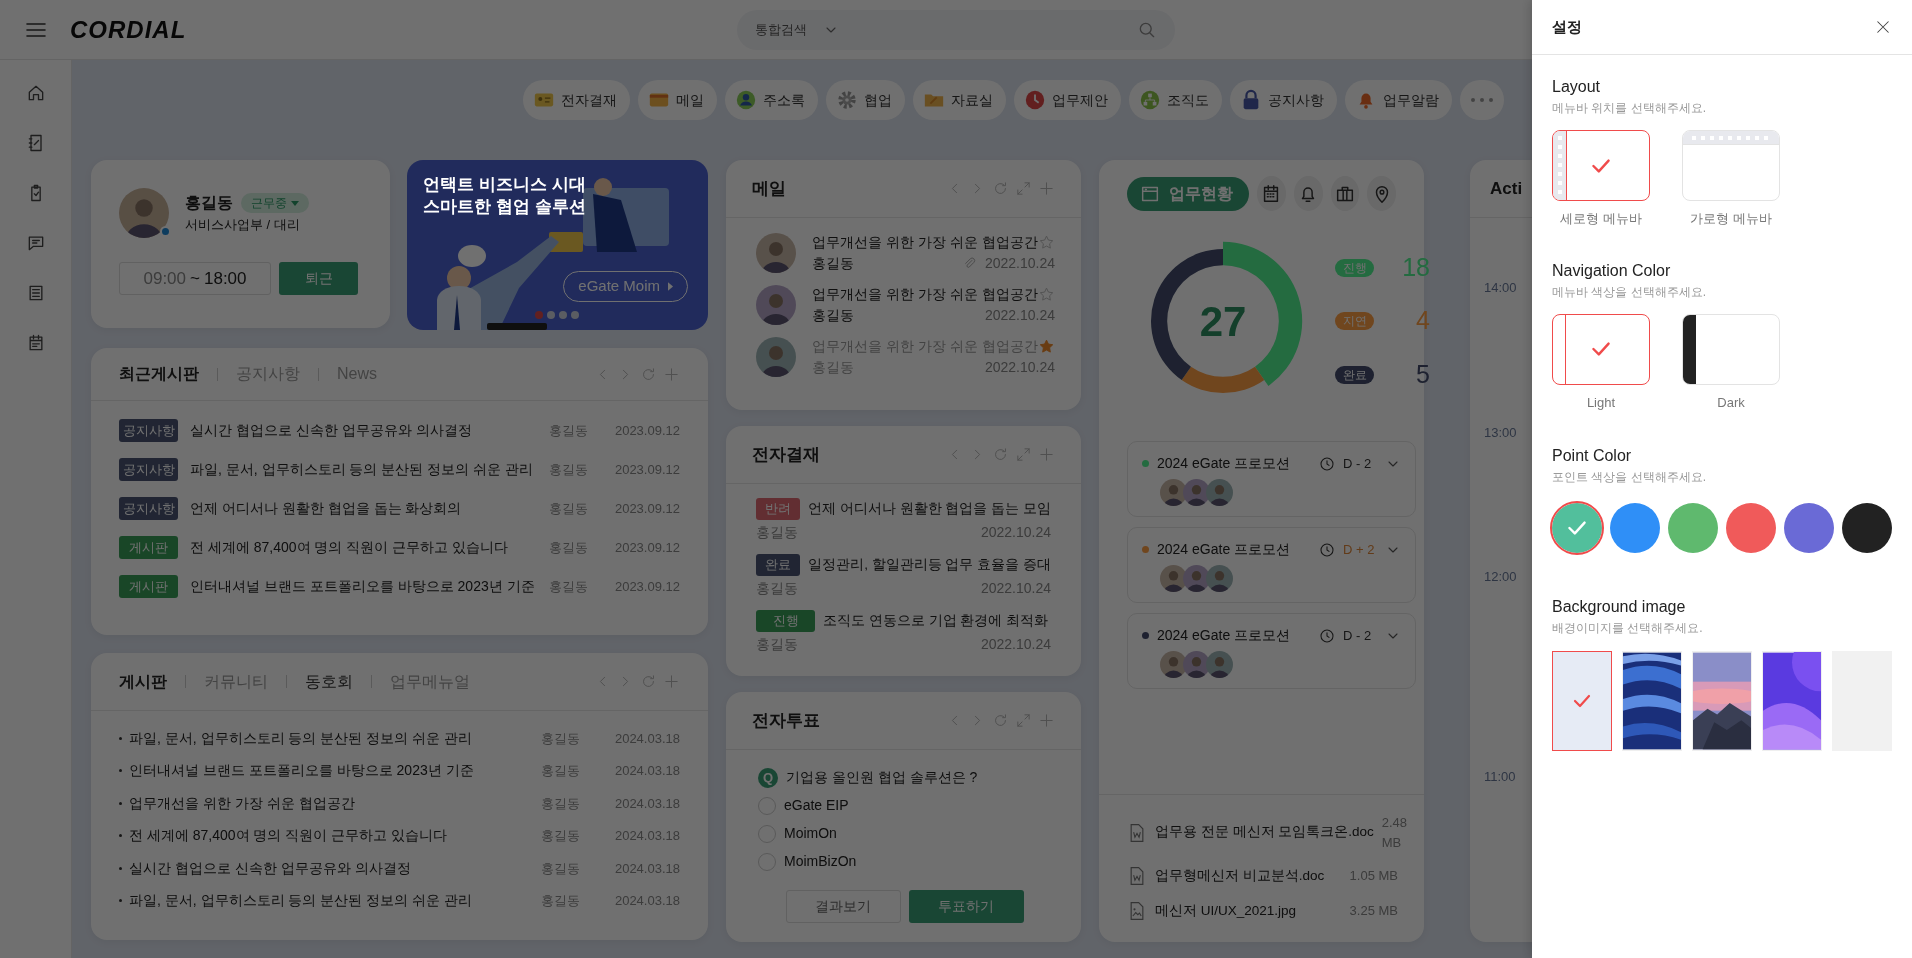  I want to click on tab: 최근게시판, so click(159, 374).